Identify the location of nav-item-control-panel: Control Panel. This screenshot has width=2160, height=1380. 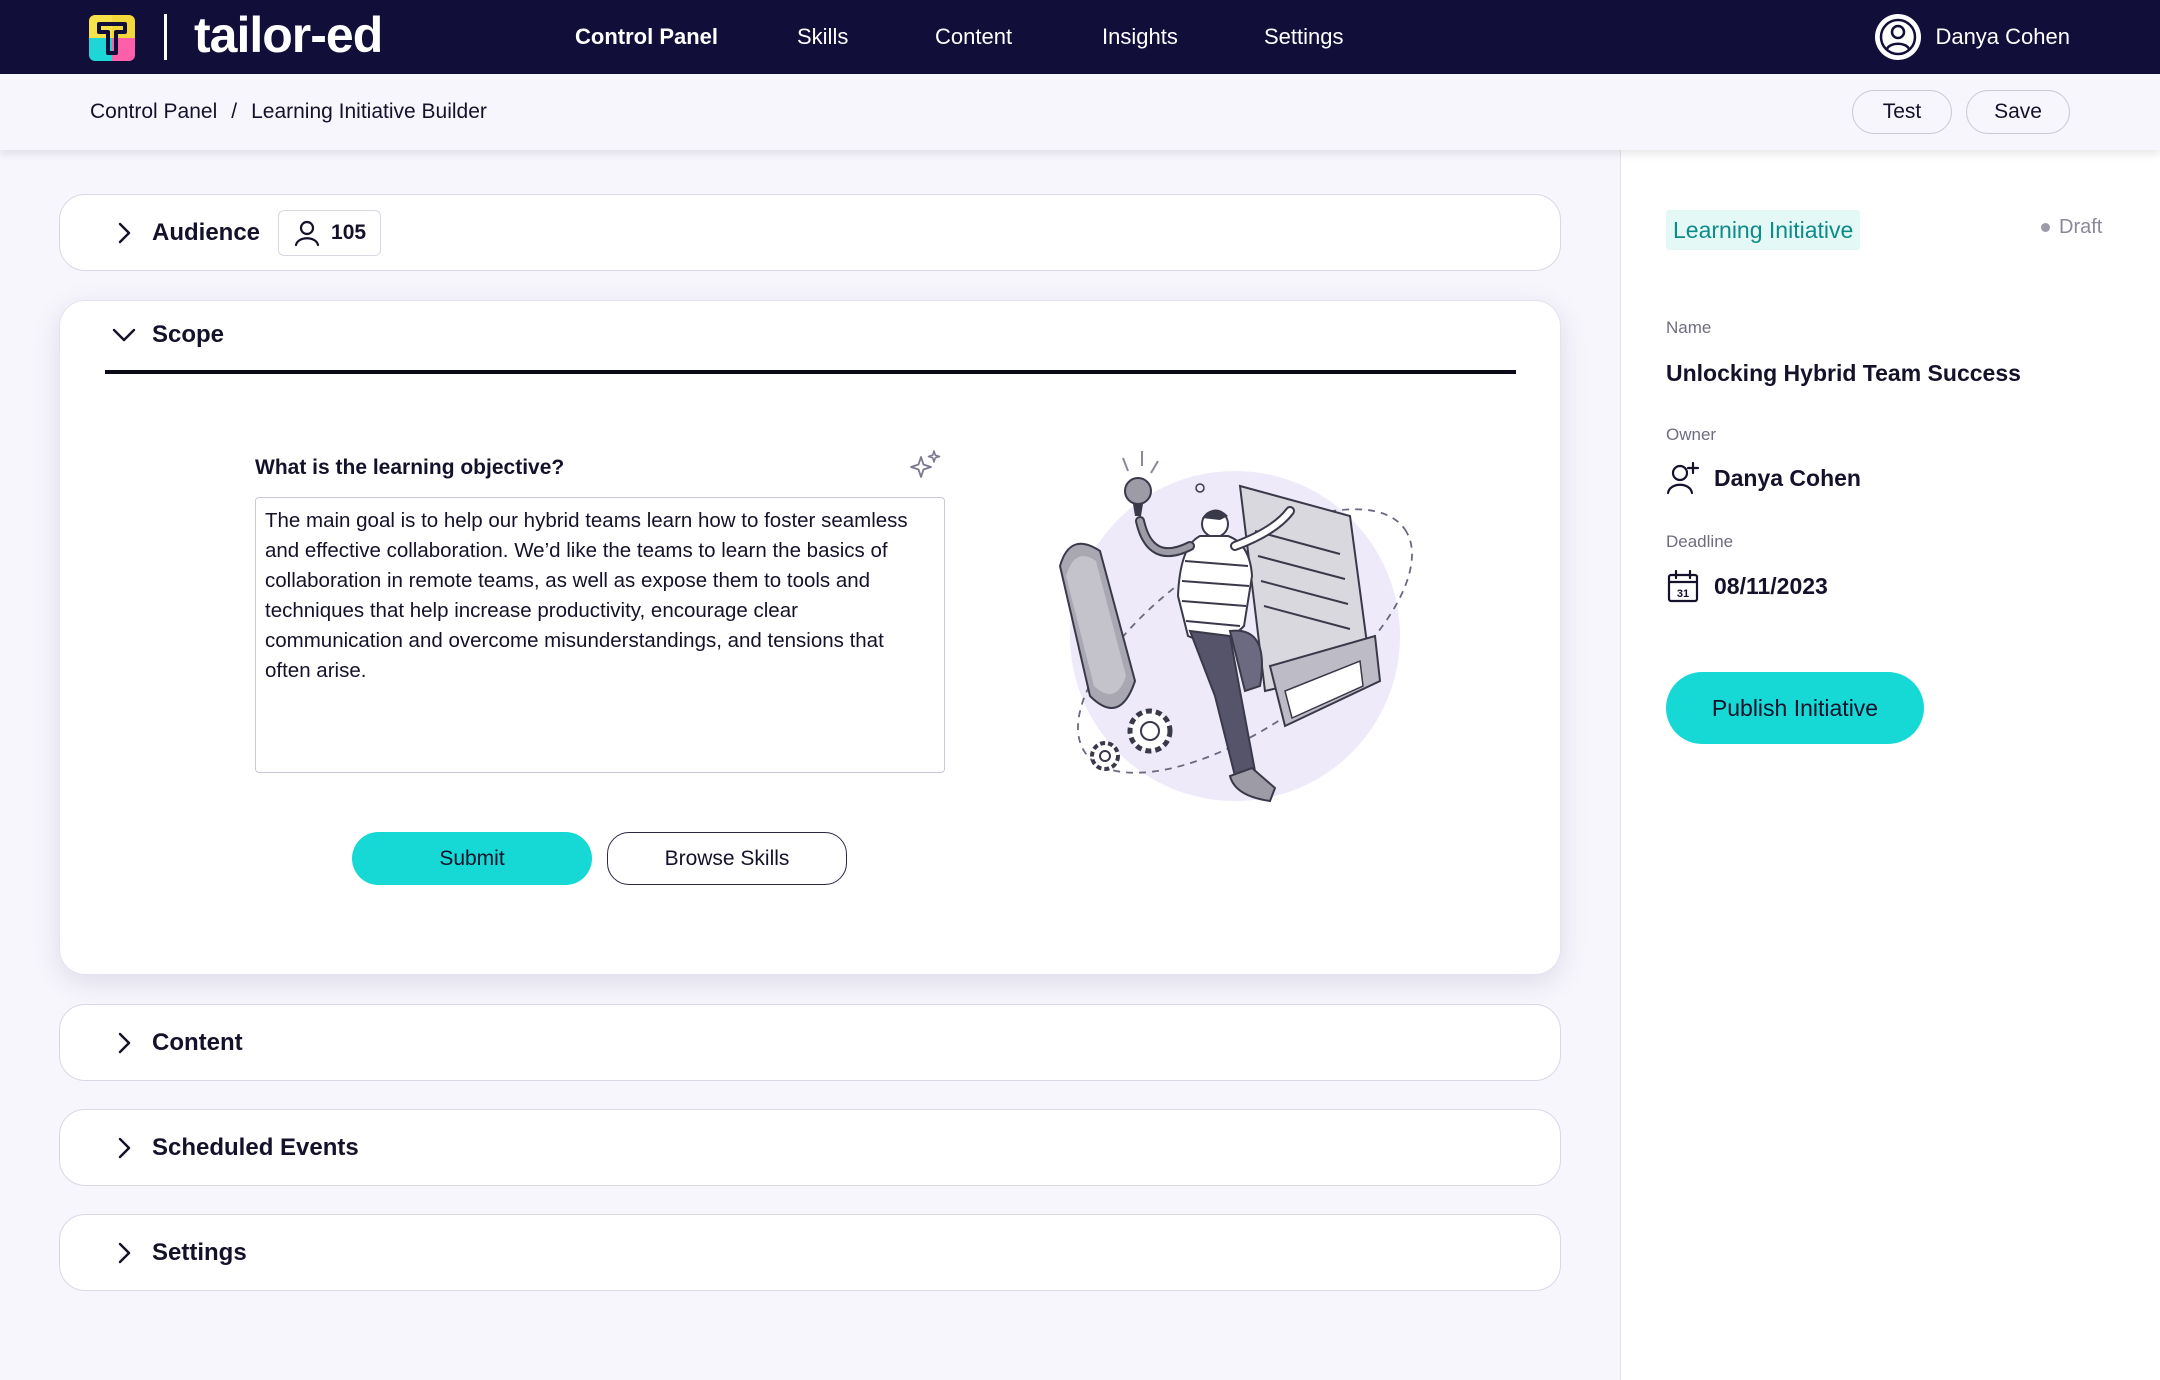
(646, 37).